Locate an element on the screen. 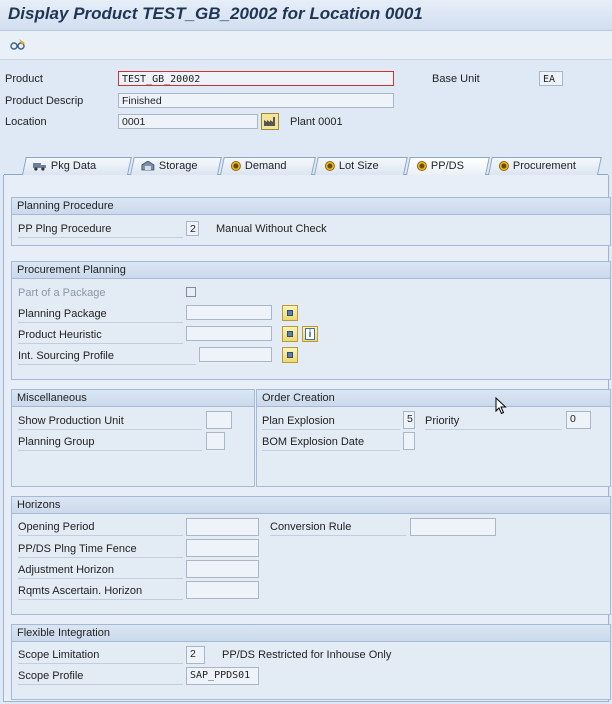 Image resolution: width=612 pixels, height=704 pixels. show-production-unit-label: Show Production Unit is located at coordinates (110, 422).